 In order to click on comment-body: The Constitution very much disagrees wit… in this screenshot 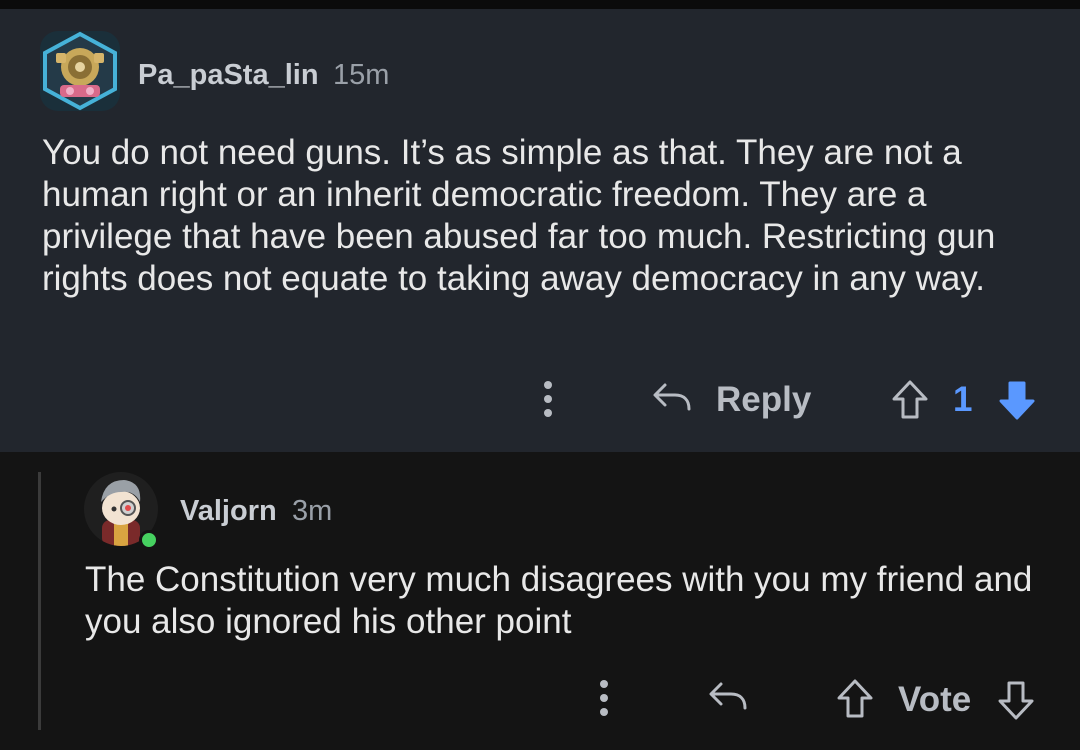, I will do `click(559, 600)`.